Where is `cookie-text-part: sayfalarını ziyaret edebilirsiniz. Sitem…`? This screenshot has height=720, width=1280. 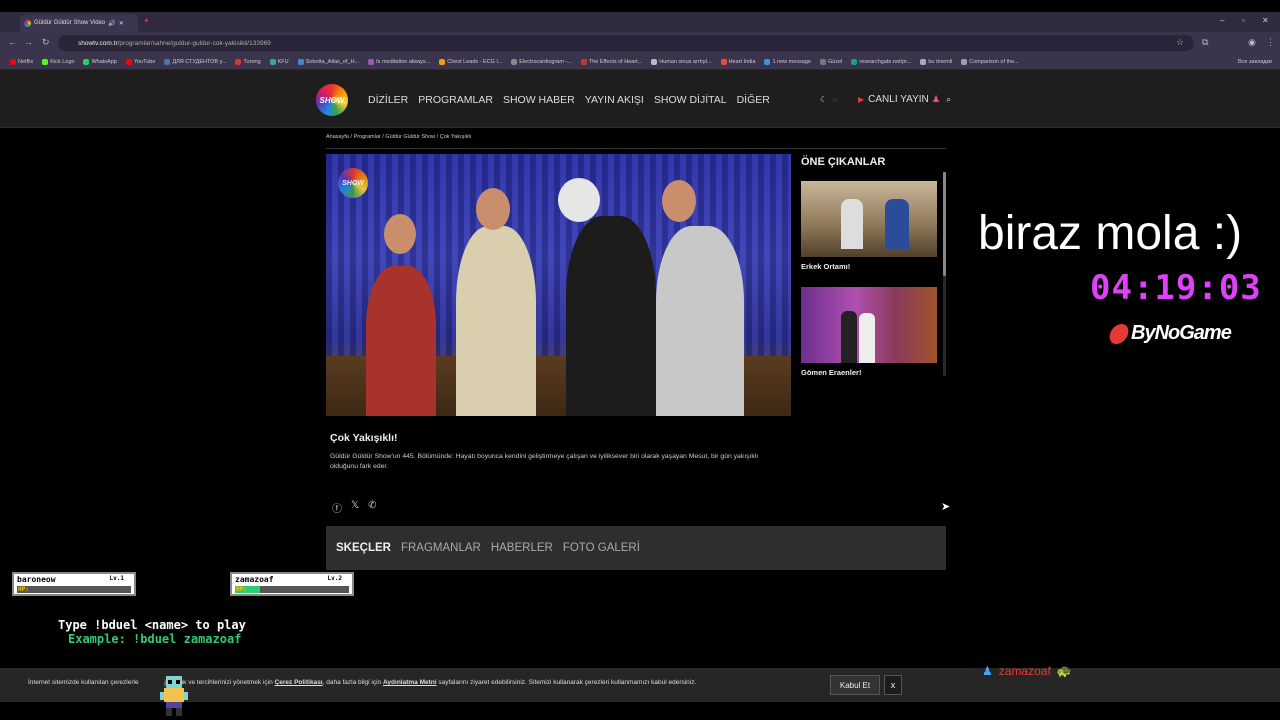 cookie-text-part: sayfalarını ziyaret edebilirsiniz. Sitem… is located at coordinates (566, 682).